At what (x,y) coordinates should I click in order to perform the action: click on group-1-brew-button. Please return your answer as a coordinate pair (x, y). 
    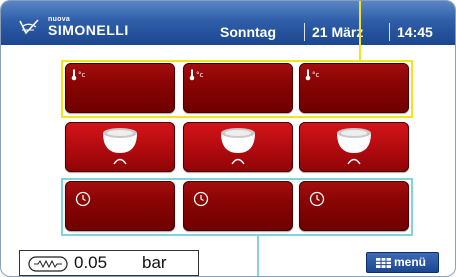
    Looking at the image, I should click on (120, 147).